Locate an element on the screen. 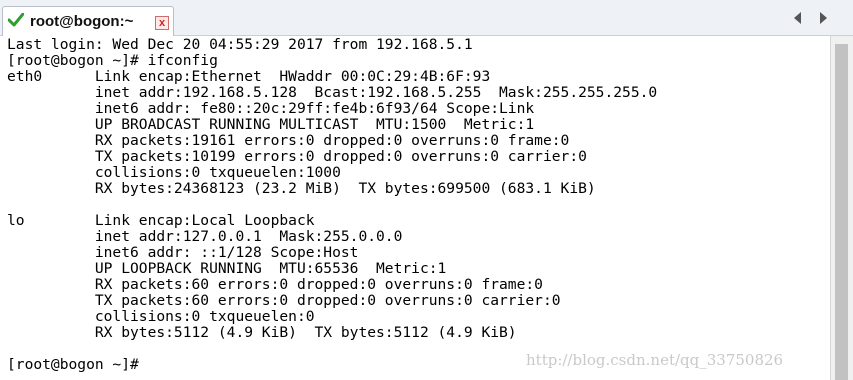 This screenshot has width=853, height=380. green-check-icon is located at coordinates (16, 20).